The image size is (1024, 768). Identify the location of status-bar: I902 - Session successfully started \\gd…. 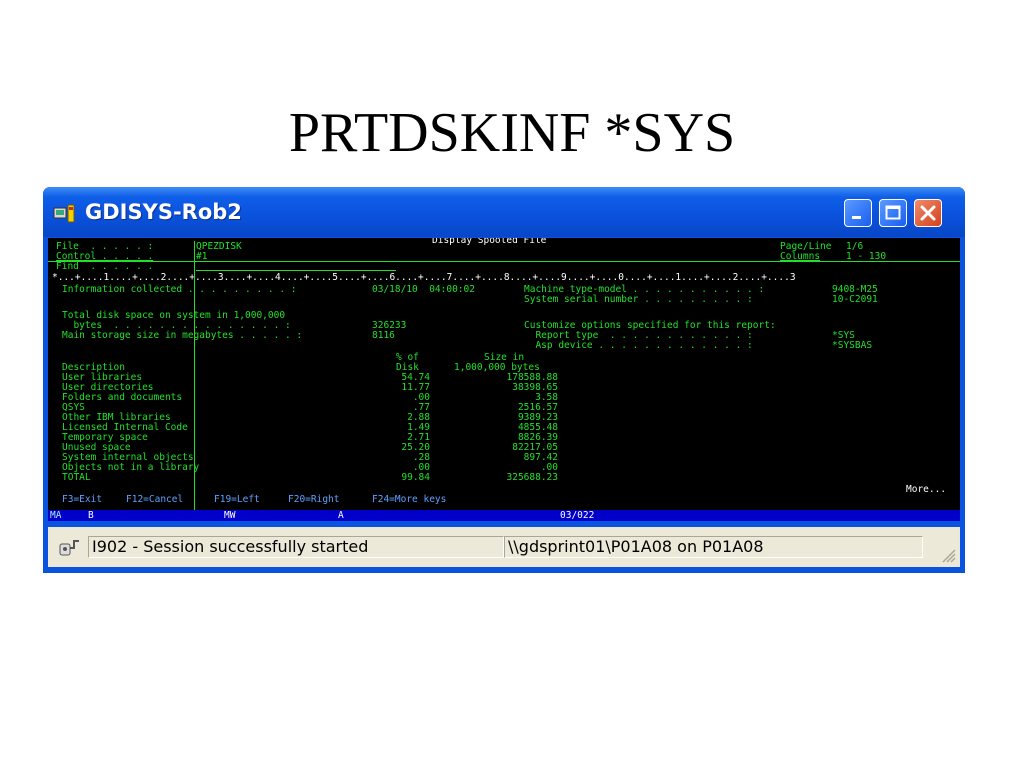
(504, 547).